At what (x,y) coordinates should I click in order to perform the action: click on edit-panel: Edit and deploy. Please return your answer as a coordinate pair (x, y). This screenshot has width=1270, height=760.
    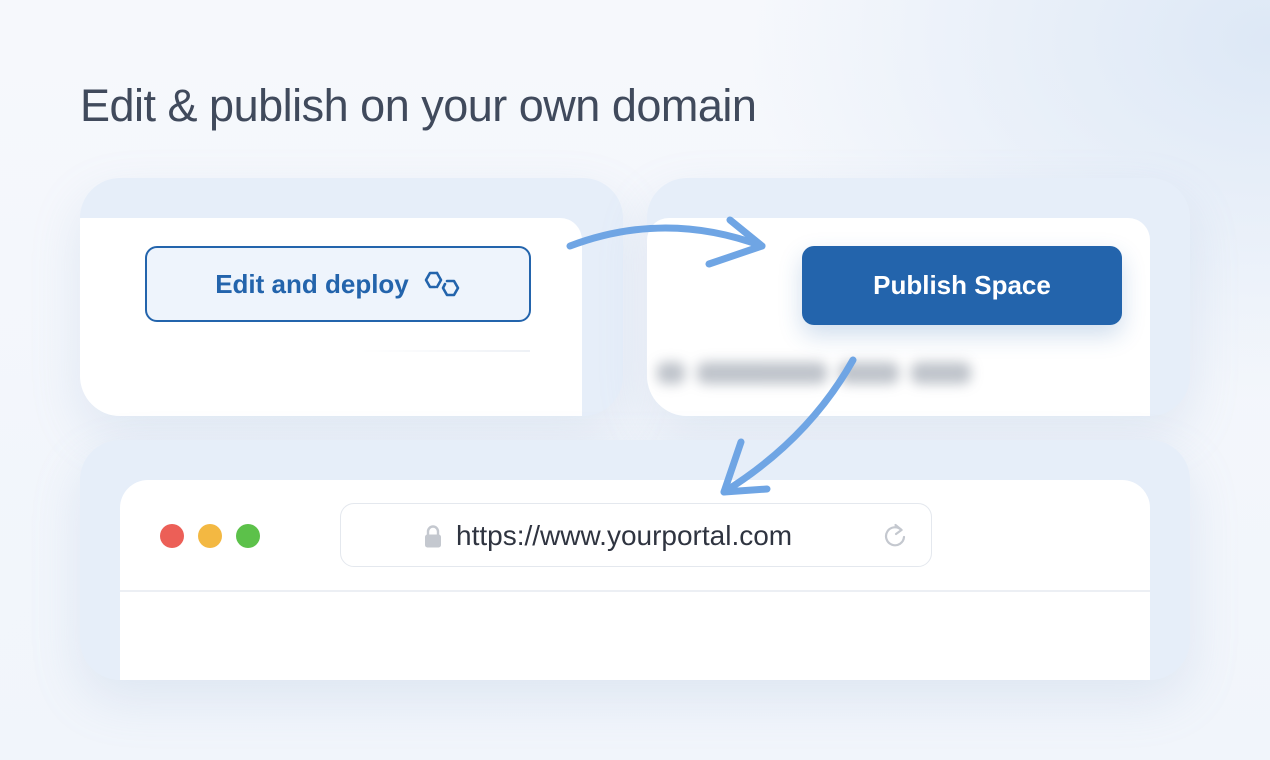
    Looking at the image, I should click on (351, 297).